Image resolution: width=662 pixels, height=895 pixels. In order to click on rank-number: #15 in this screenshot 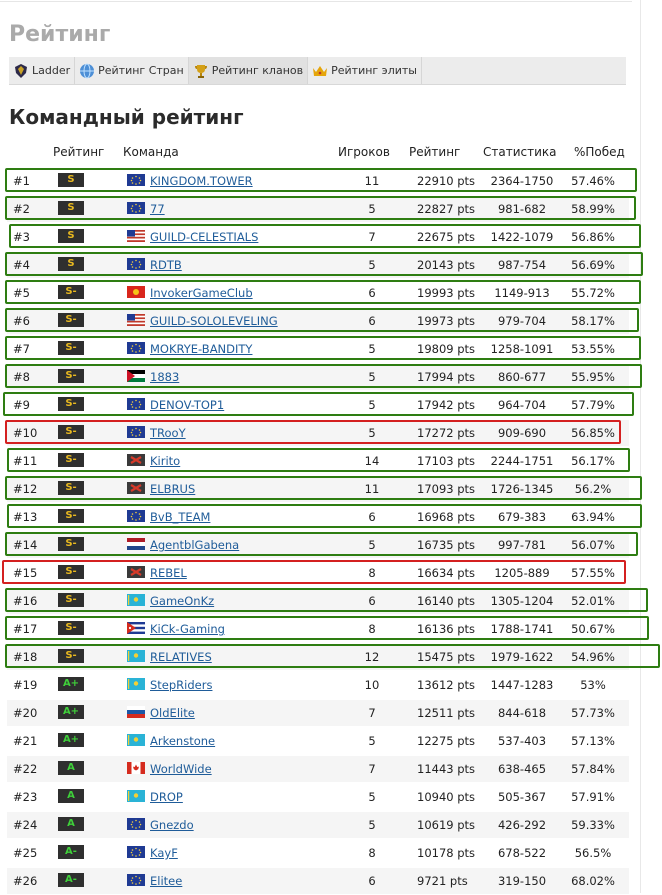, I will do `click(25, 573)`.